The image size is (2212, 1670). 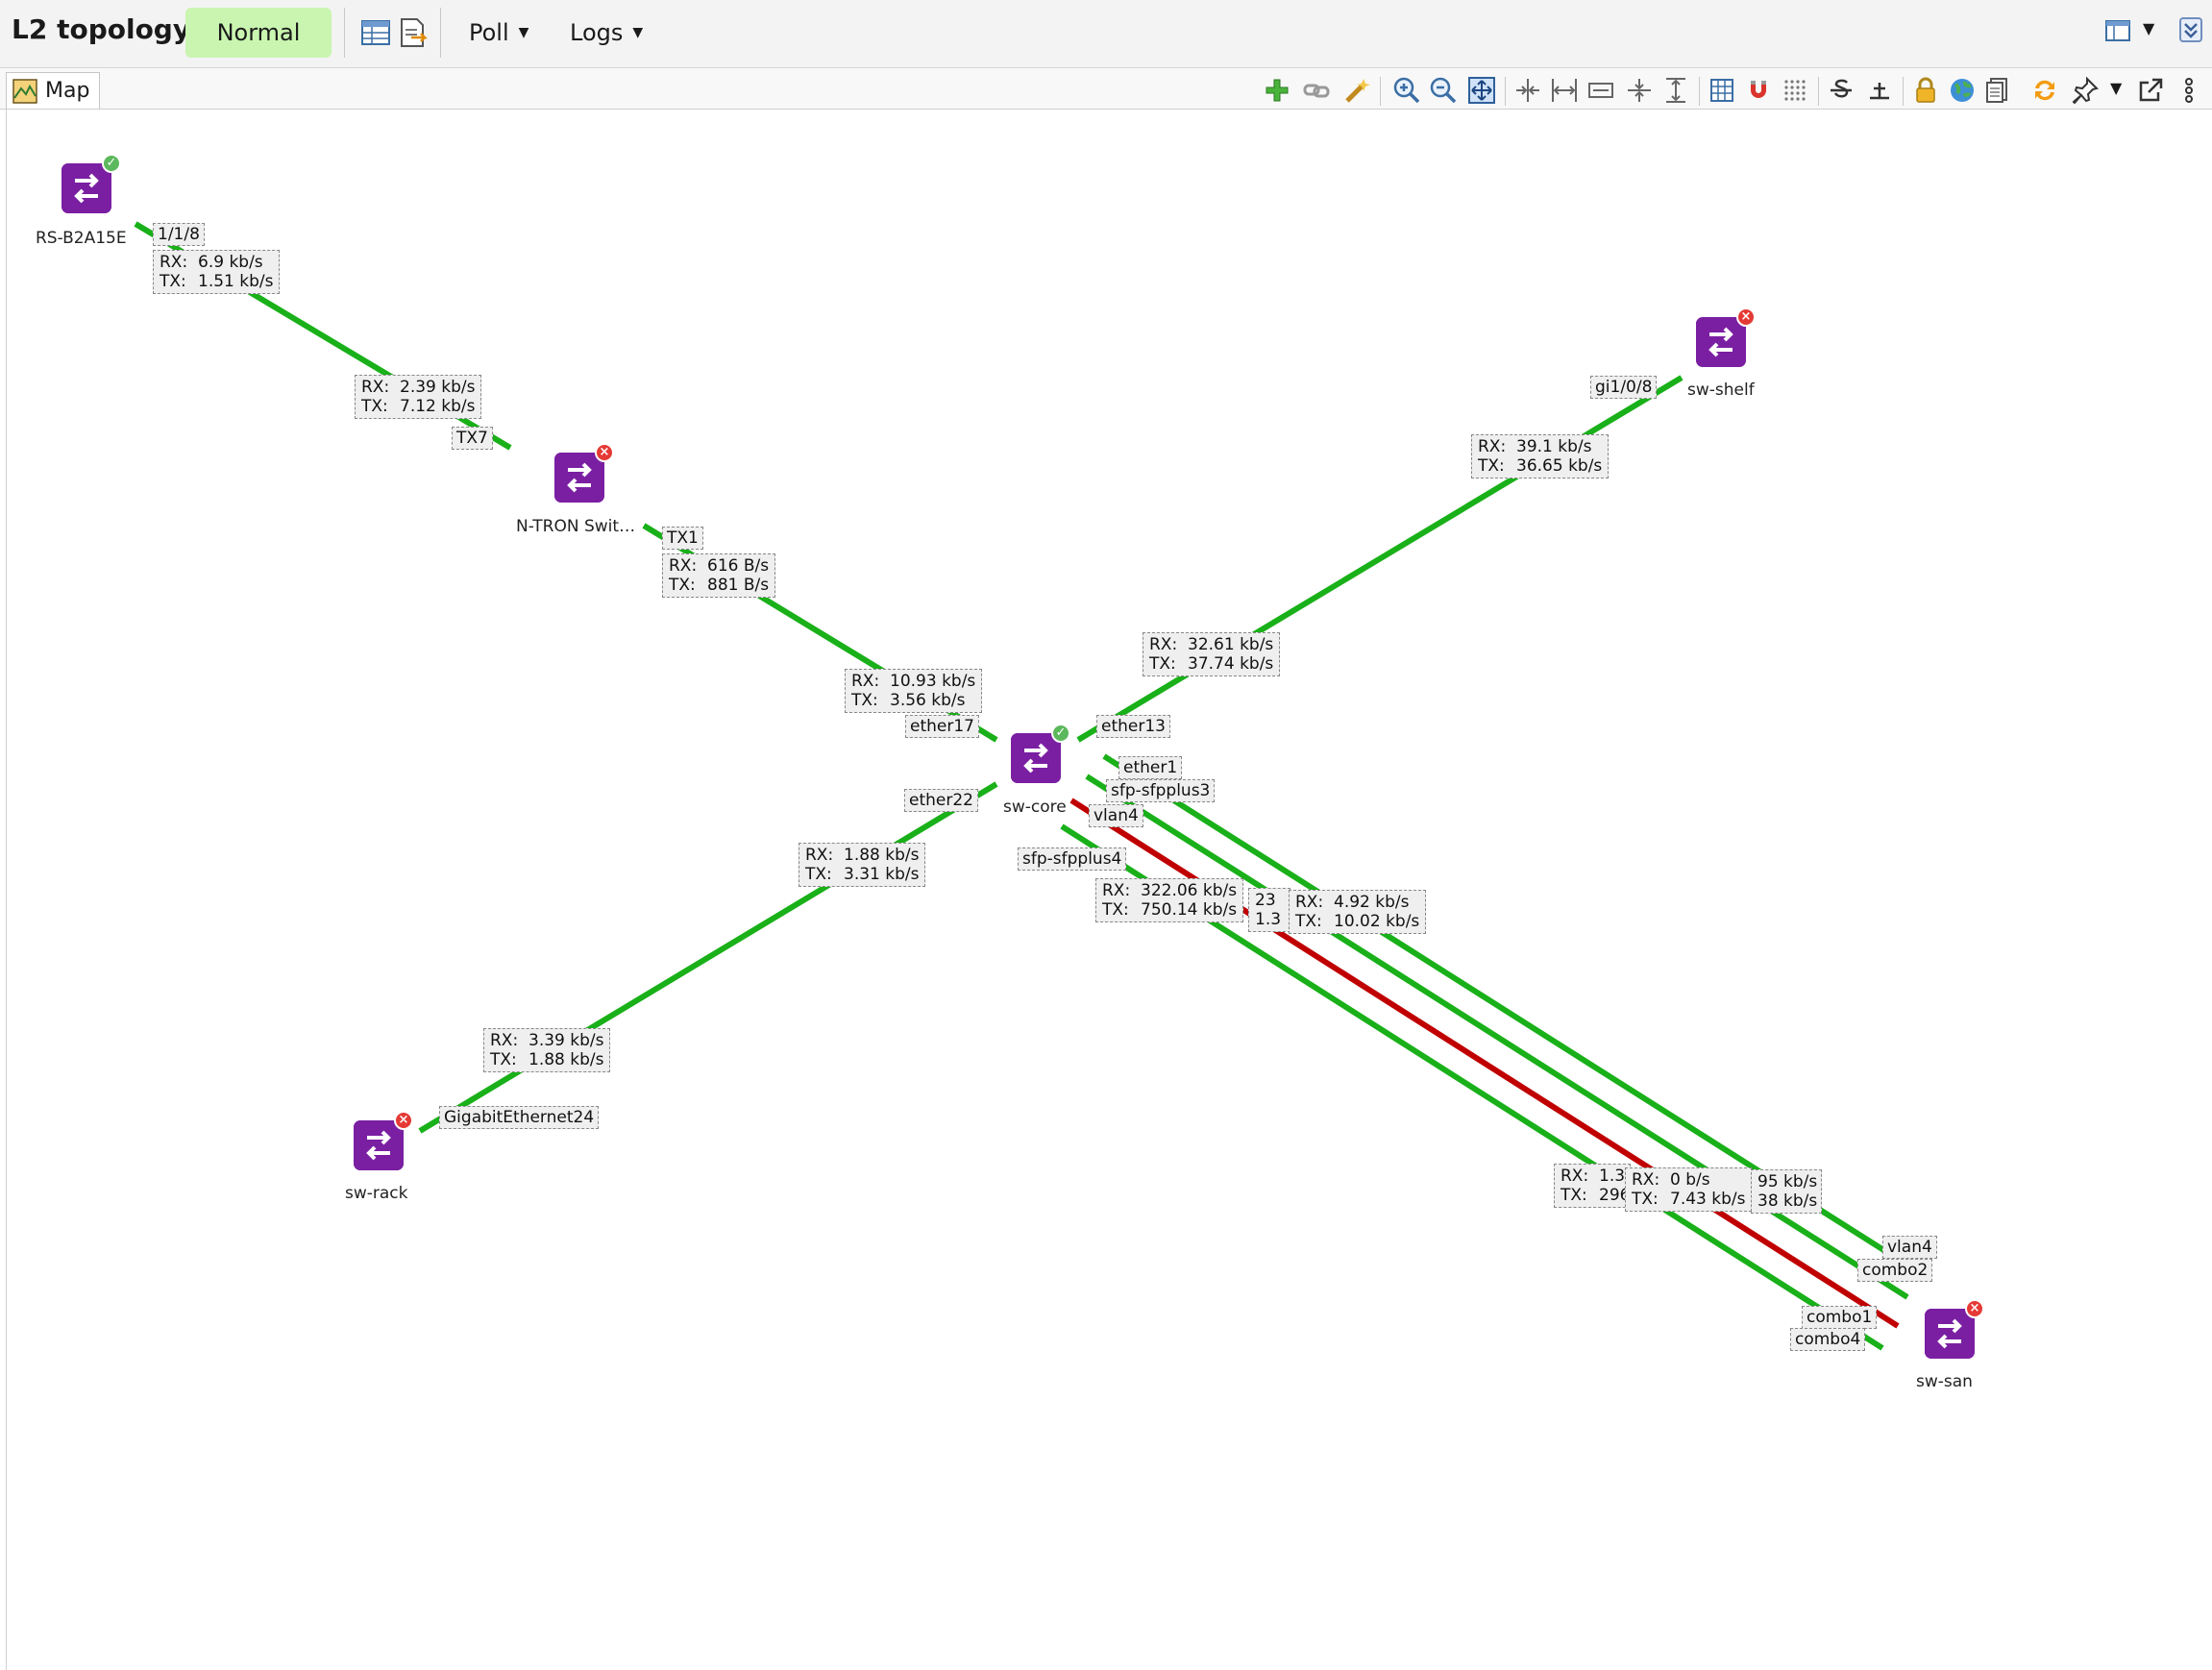 I want to click on port-label: sfp-sfpplus4, so click(x=1072, y=859).